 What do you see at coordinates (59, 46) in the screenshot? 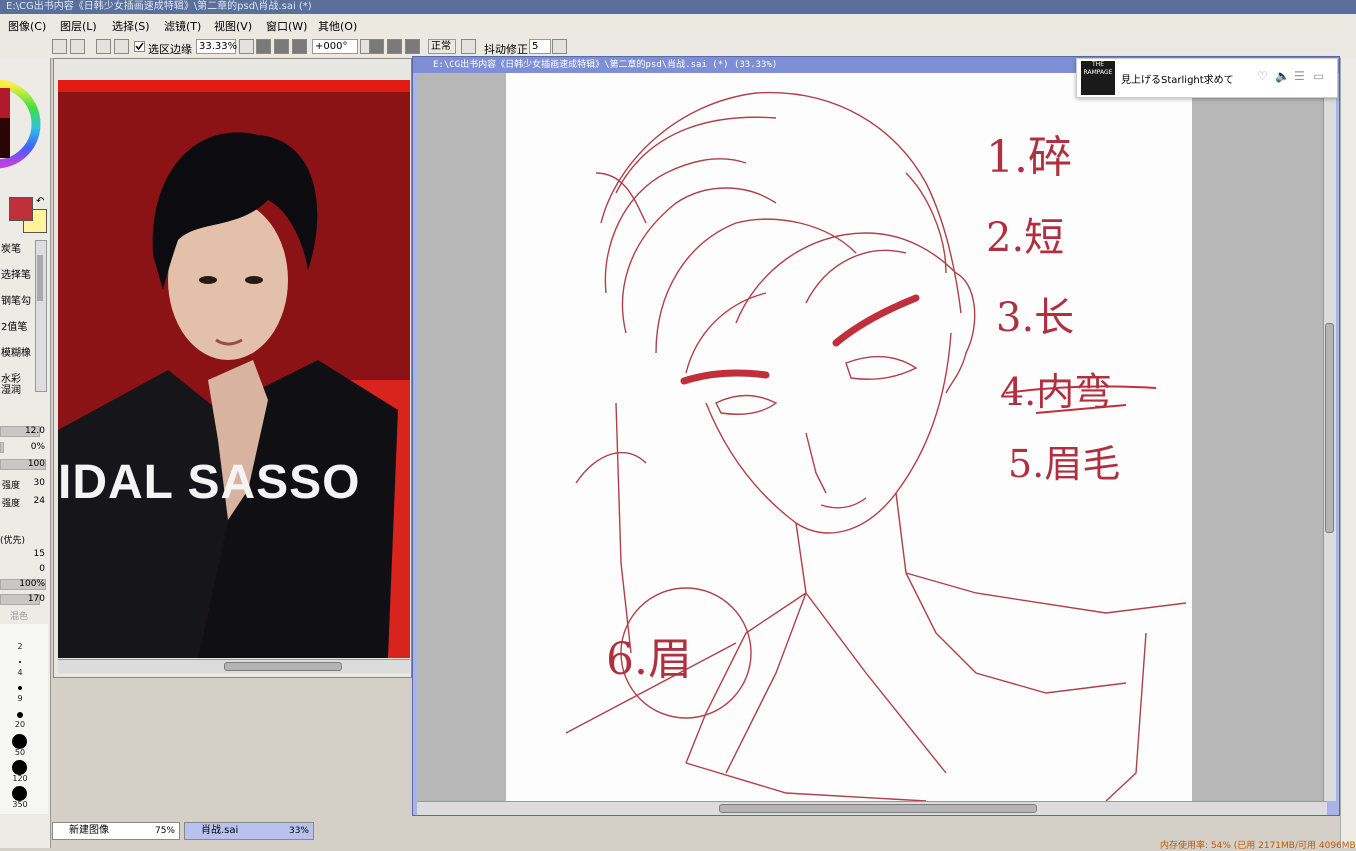
I see `undo-icon` at bounding box center [59, 46].